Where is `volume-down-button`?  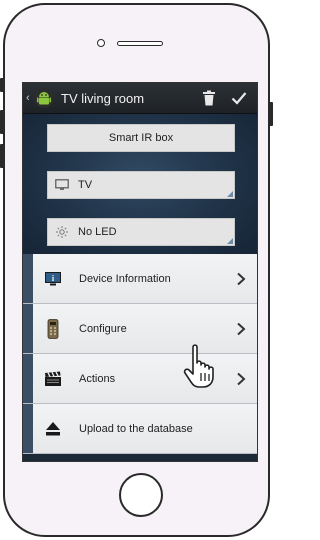 volume-down-button is located at coordinates (2, 156).